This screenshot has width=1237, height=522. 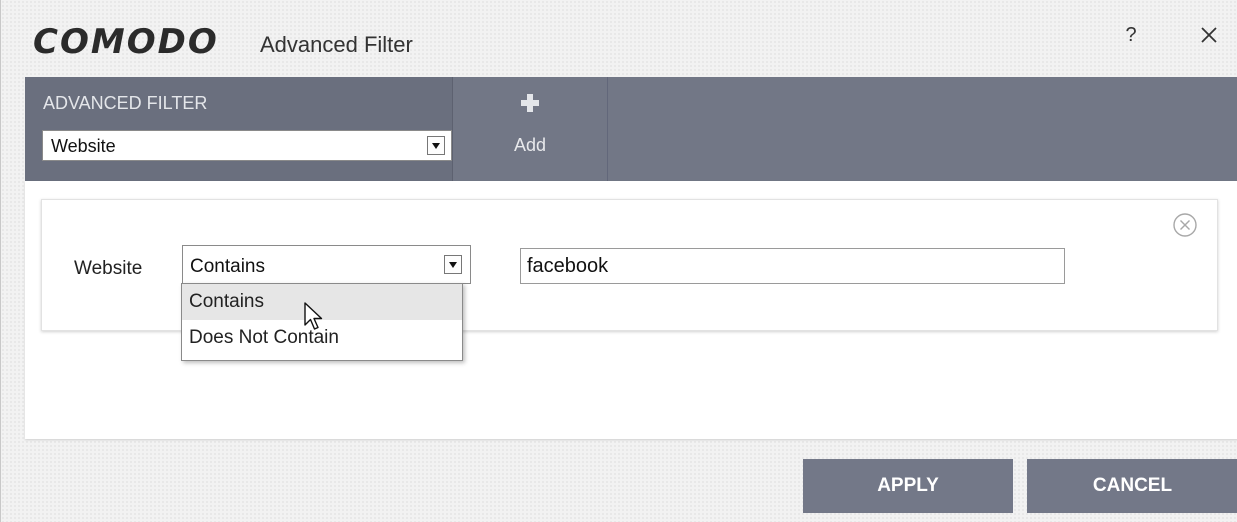 I want to click on remove-circle-icon, so click(x=1185, y=225).